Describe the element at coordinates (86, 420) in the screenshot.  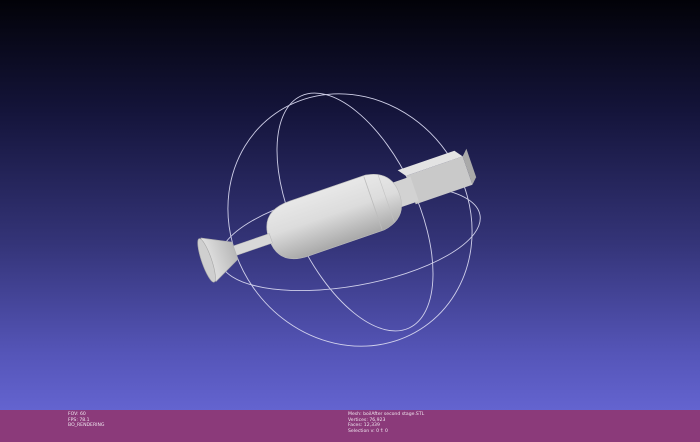
I see `status-left-info: FOV: 60 FPS: 78.1 BO_RENDERING` at that location.